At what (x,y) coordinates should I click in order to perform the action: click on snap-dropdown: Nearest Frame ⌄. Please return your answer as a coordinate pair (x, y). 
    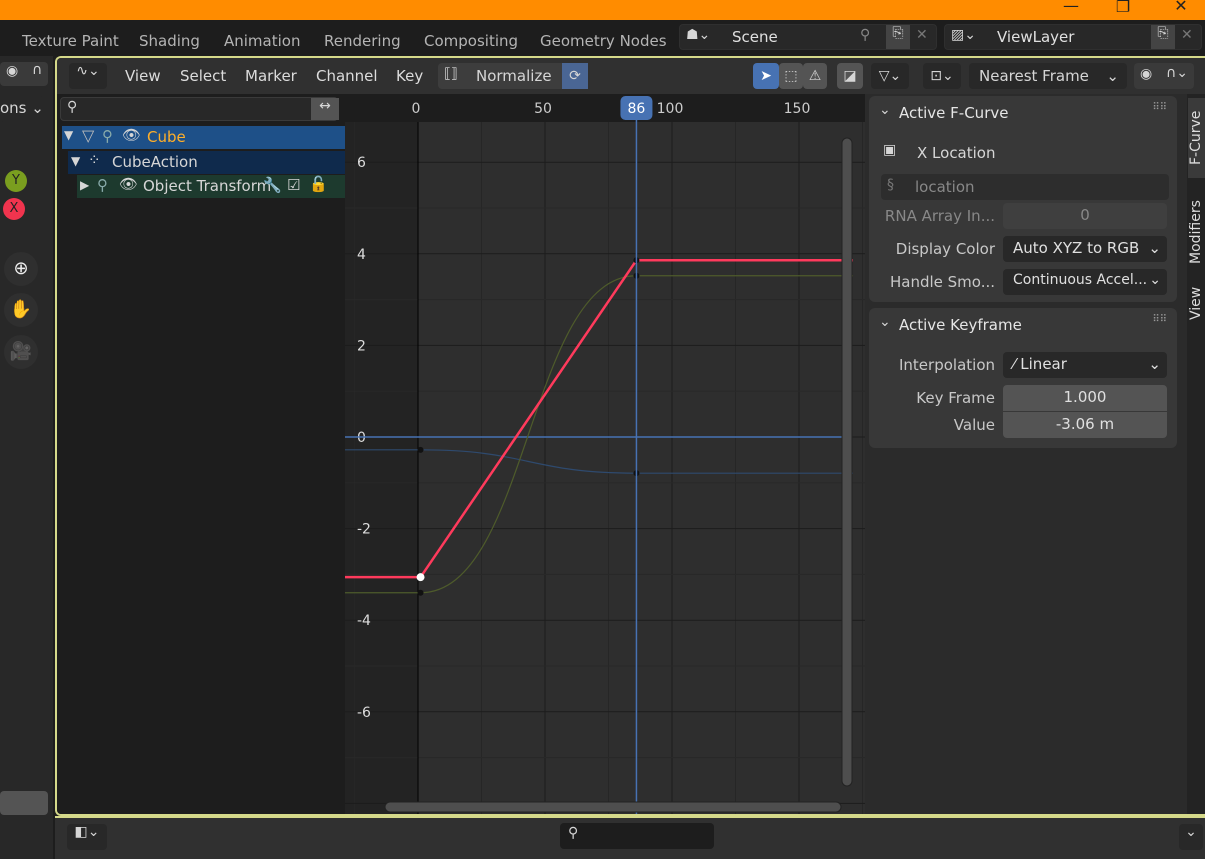
    Looking at the image, I should click on (1048, 76).